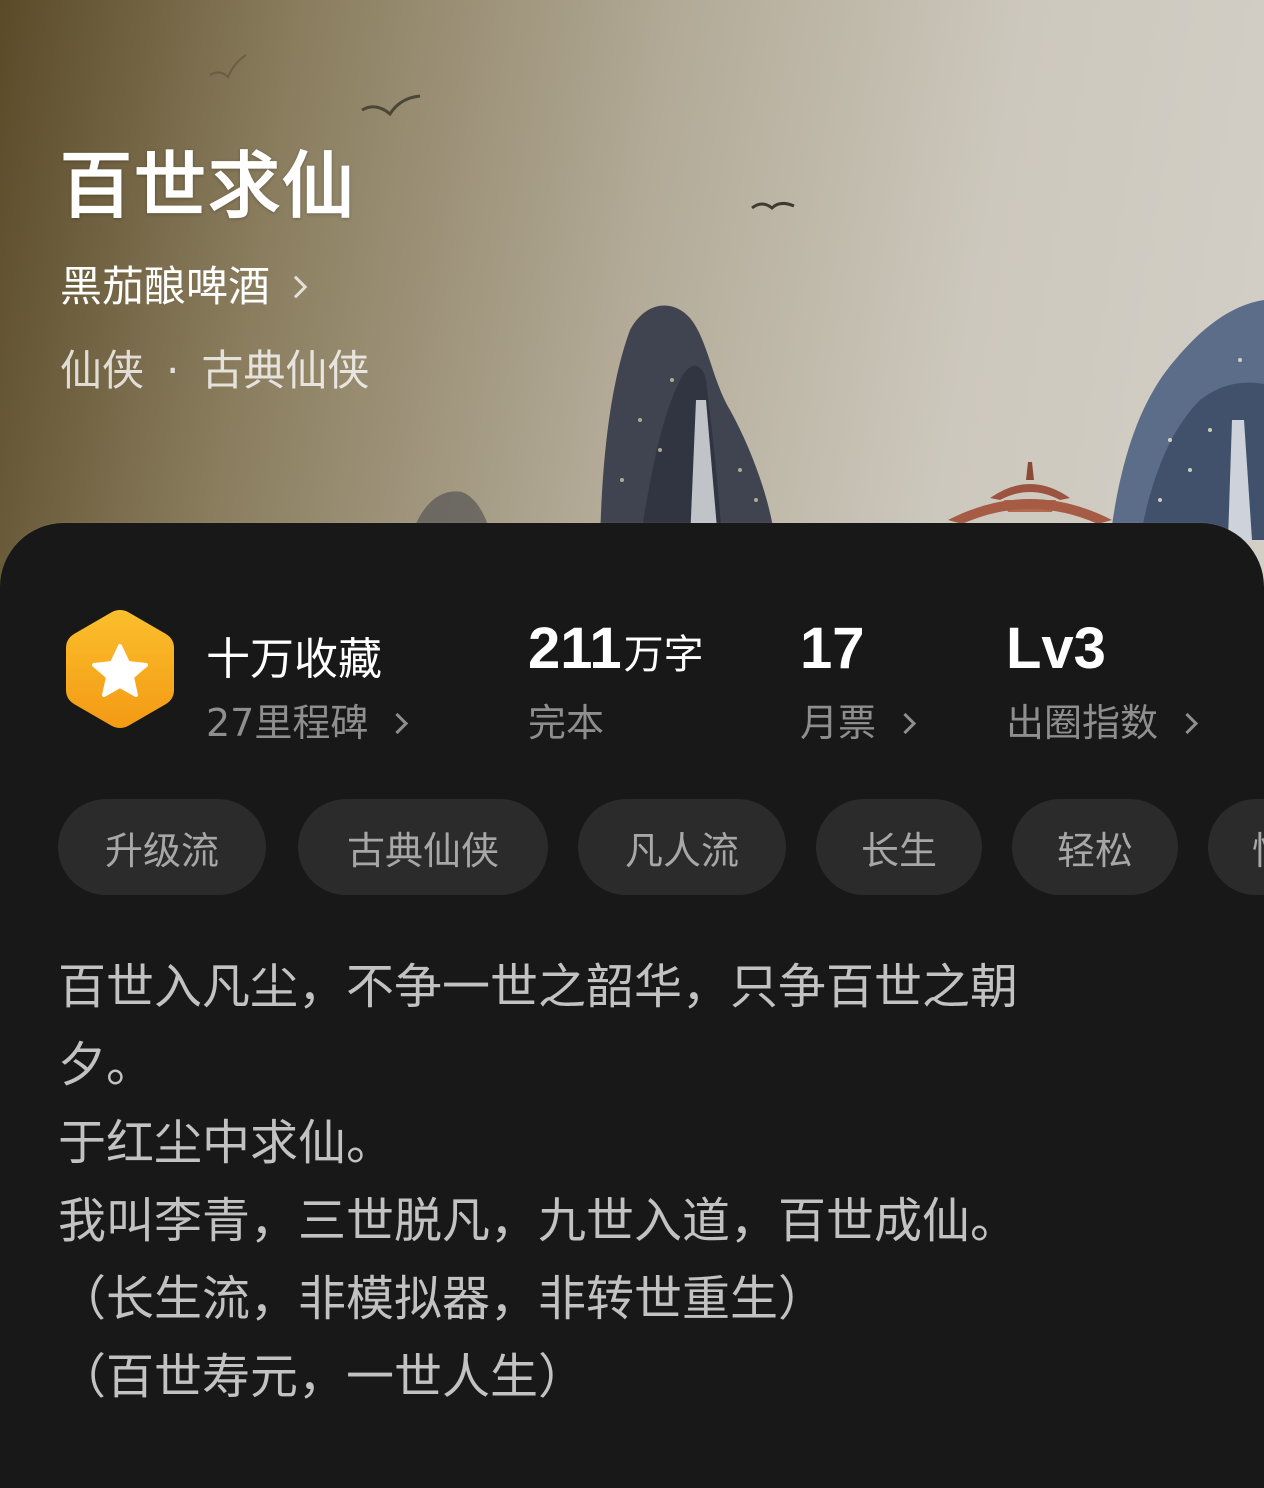 Image resolution: width=1264 pixels, height=1488 pixels. Describe the element at coordinates (838, 723) in the screenshot. I see `monthly-ticket-label: 月票` at that location.